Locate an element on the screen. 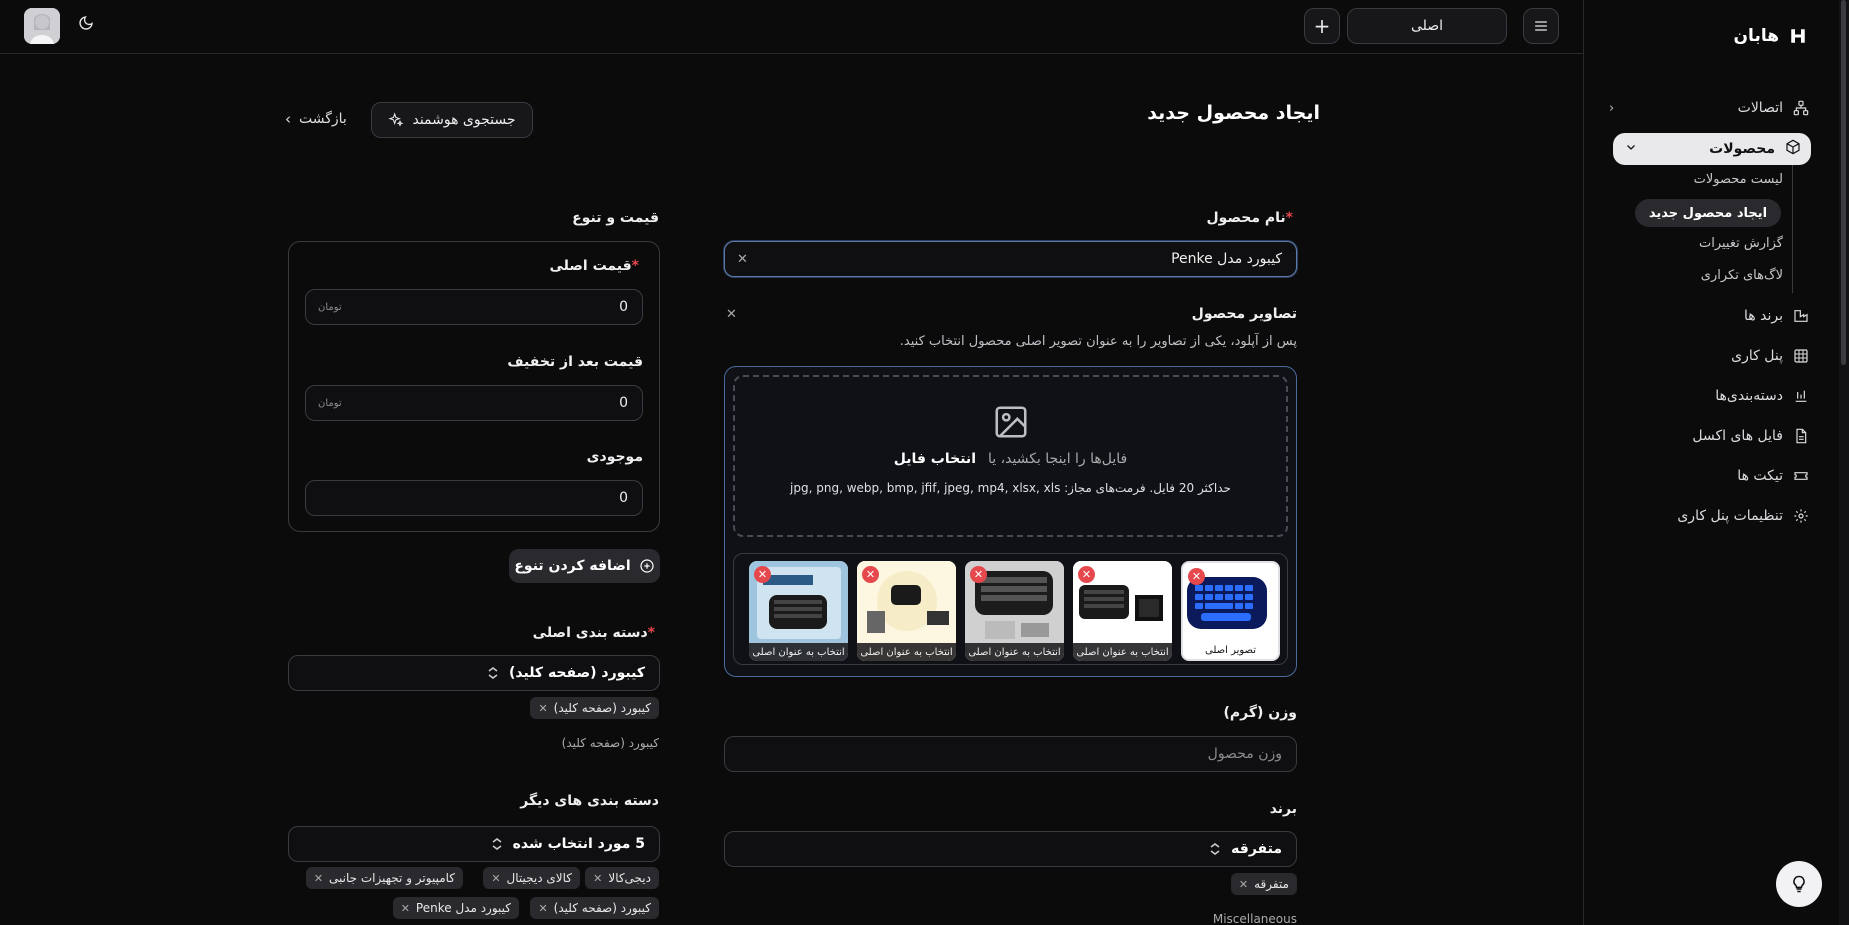 The height and width of the screenshot is (925, 1849). menu-button is located at coordinates (1541, 26).